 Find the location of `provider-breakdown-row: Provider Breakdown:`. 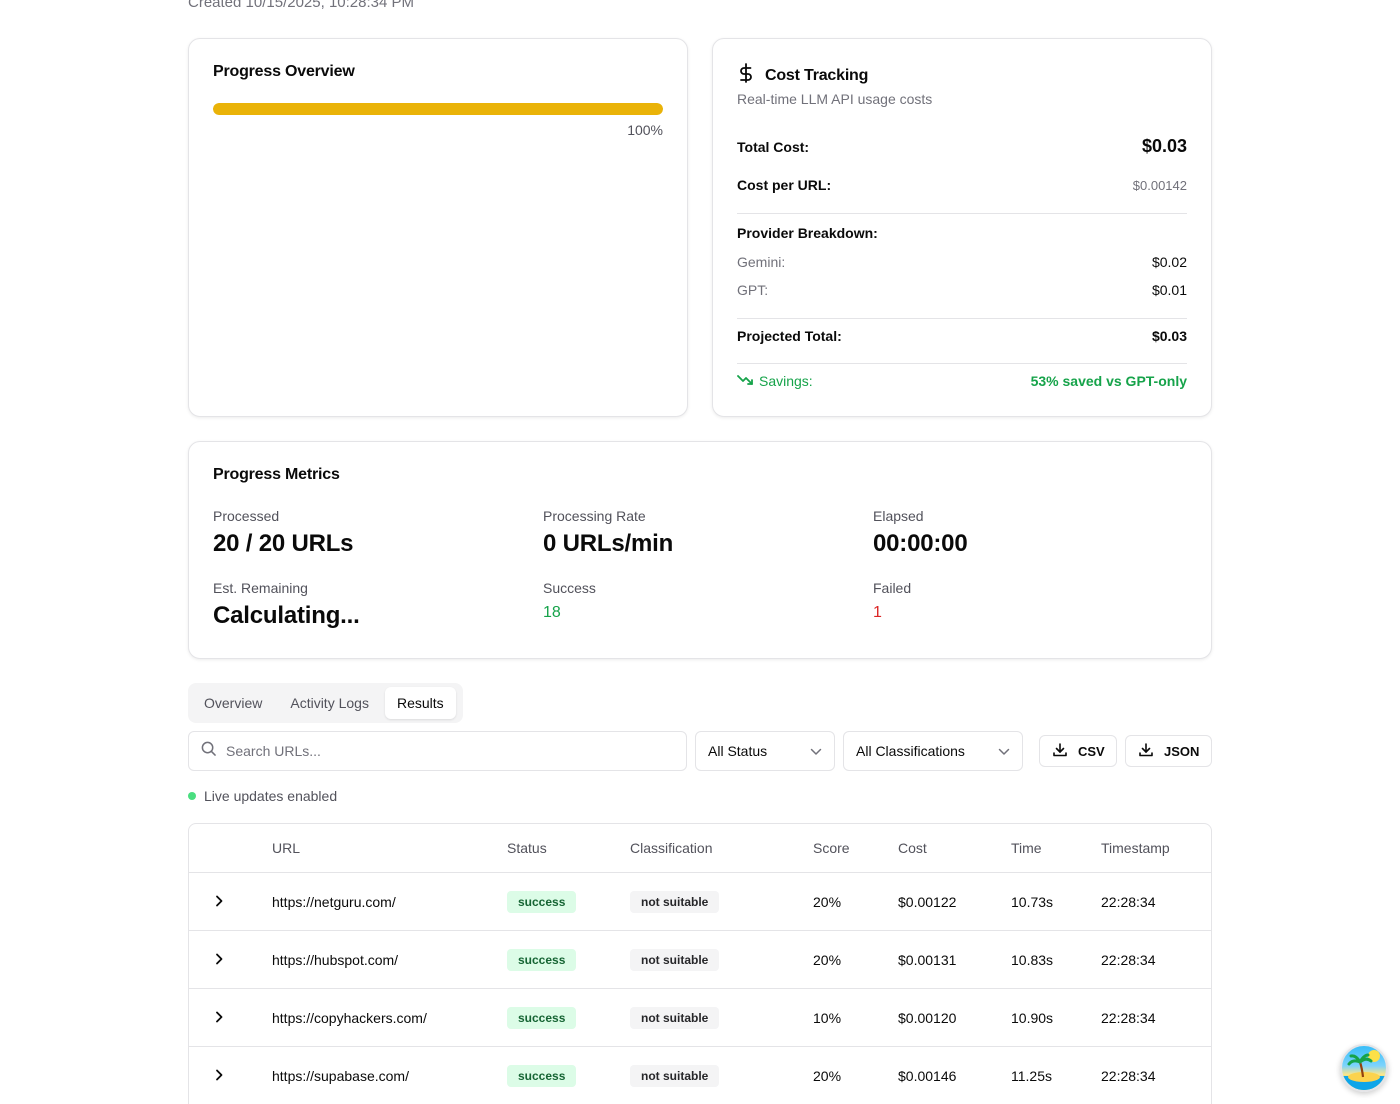

provider-breakdown-row: Provider Breakdown: is located at coordinates (962, 233).